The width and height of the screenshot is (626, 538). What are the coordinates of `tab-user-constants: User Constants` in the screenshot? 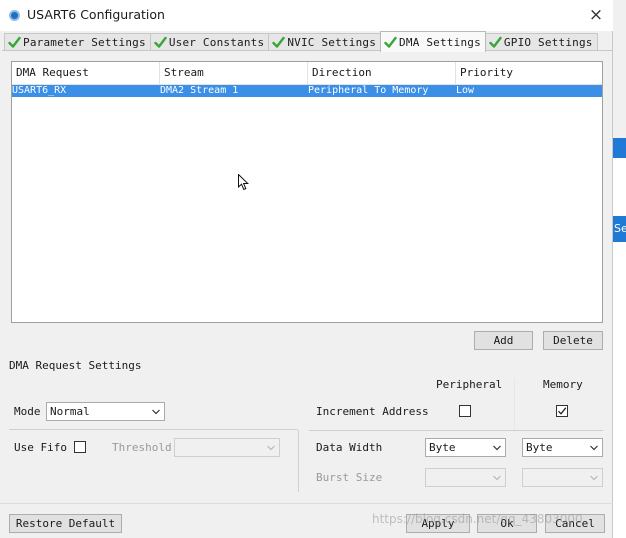 It's located at (209, 42).